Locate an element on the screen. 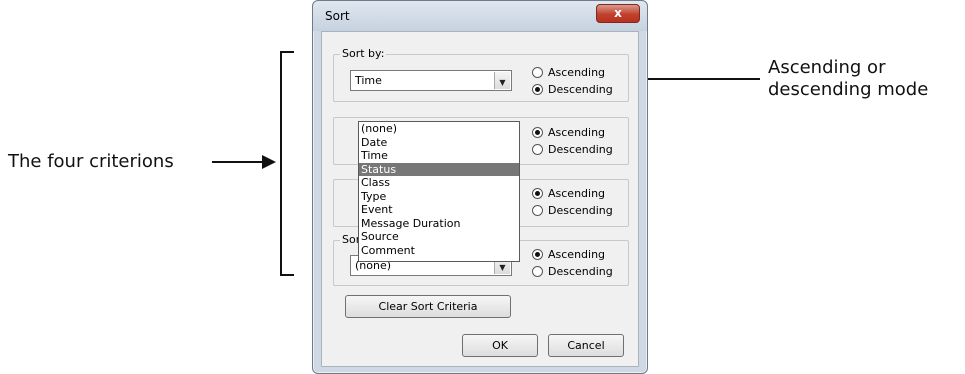 This screenshot has height=374, width=965. criteria-bracket is located at coordinates (287, 163).